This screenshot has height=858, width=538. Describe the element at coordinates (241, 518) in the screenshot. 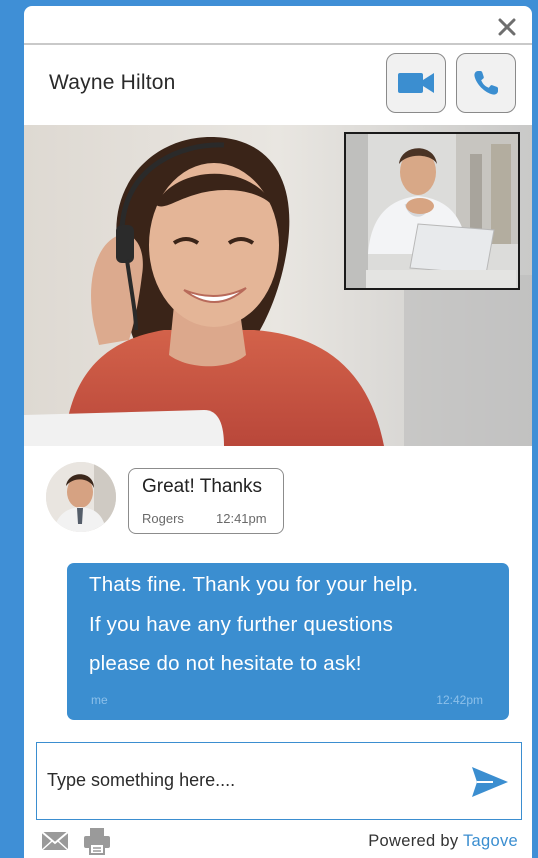

I see `message-time: 12:41pm` at that location.